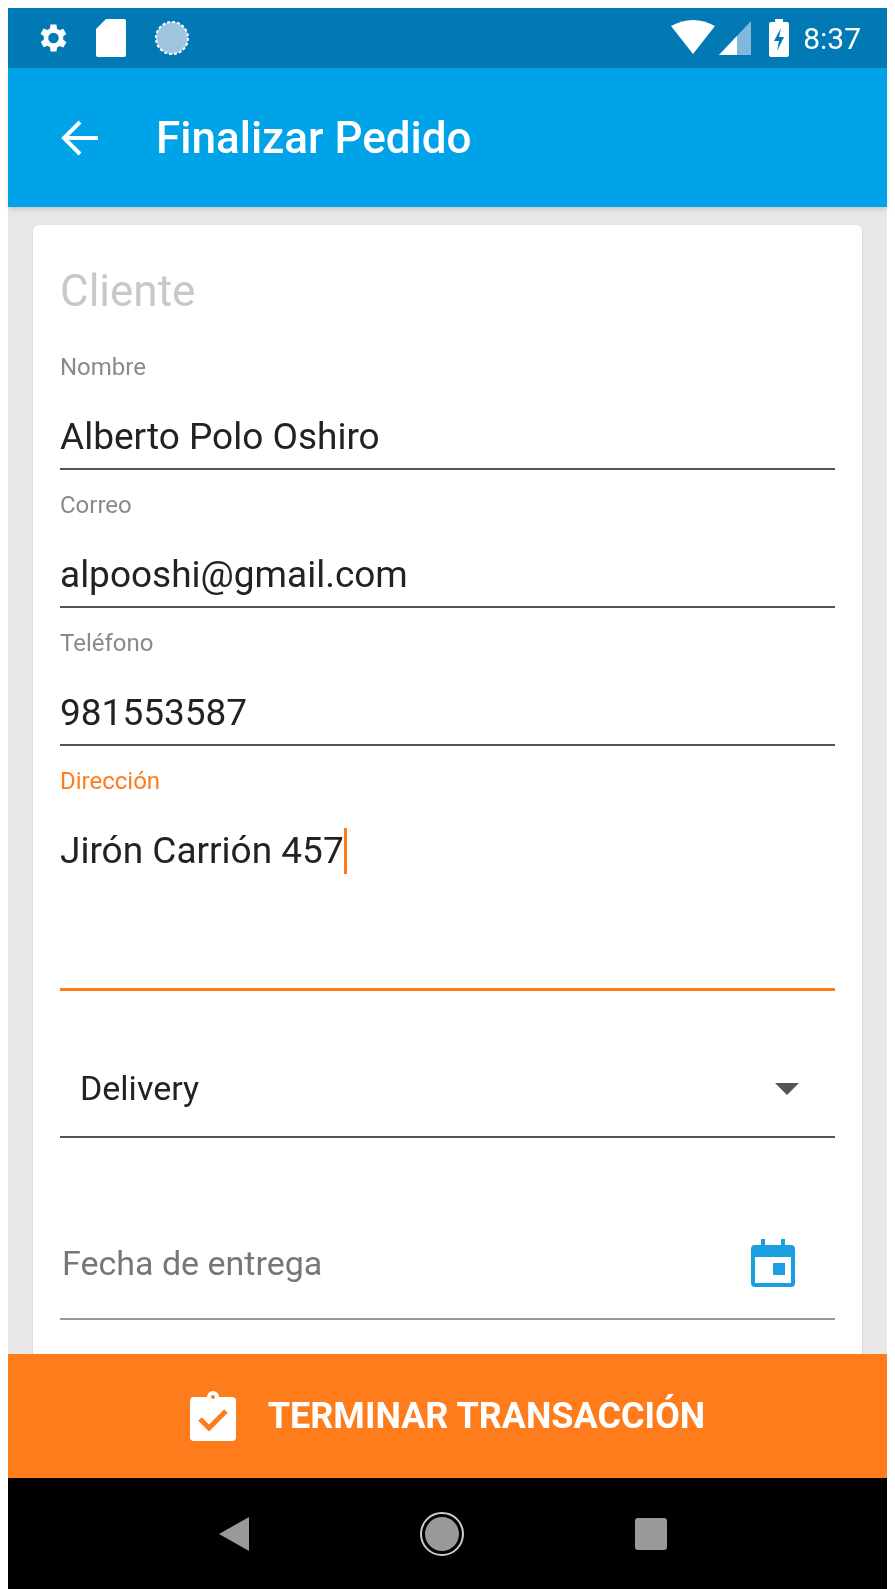 The width and height of the screenshot is (895, 1589). I want to click on field-label: Nombre, so click(103, 367).